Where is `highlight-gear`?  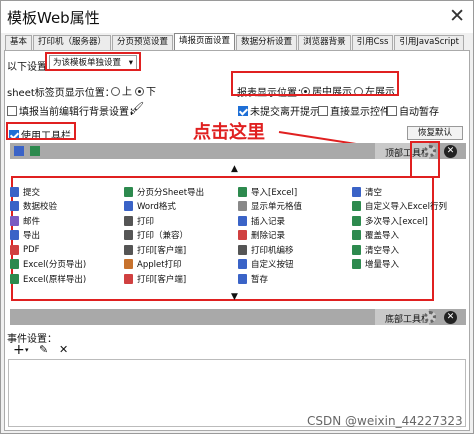
highlight-gear is located at coordinates (425, 159).